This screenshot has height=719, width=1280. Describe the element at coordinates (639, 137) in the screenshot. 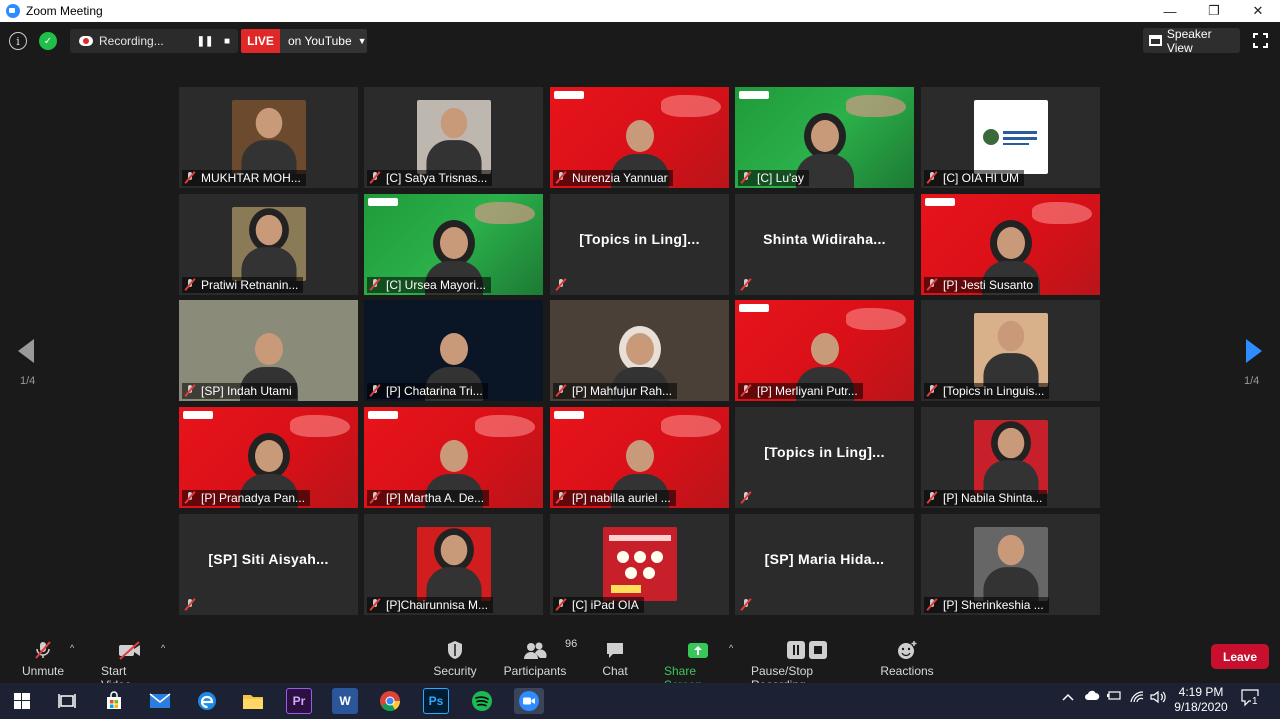

I see `participant-tile: Nurenzia Yannuar` at that location.